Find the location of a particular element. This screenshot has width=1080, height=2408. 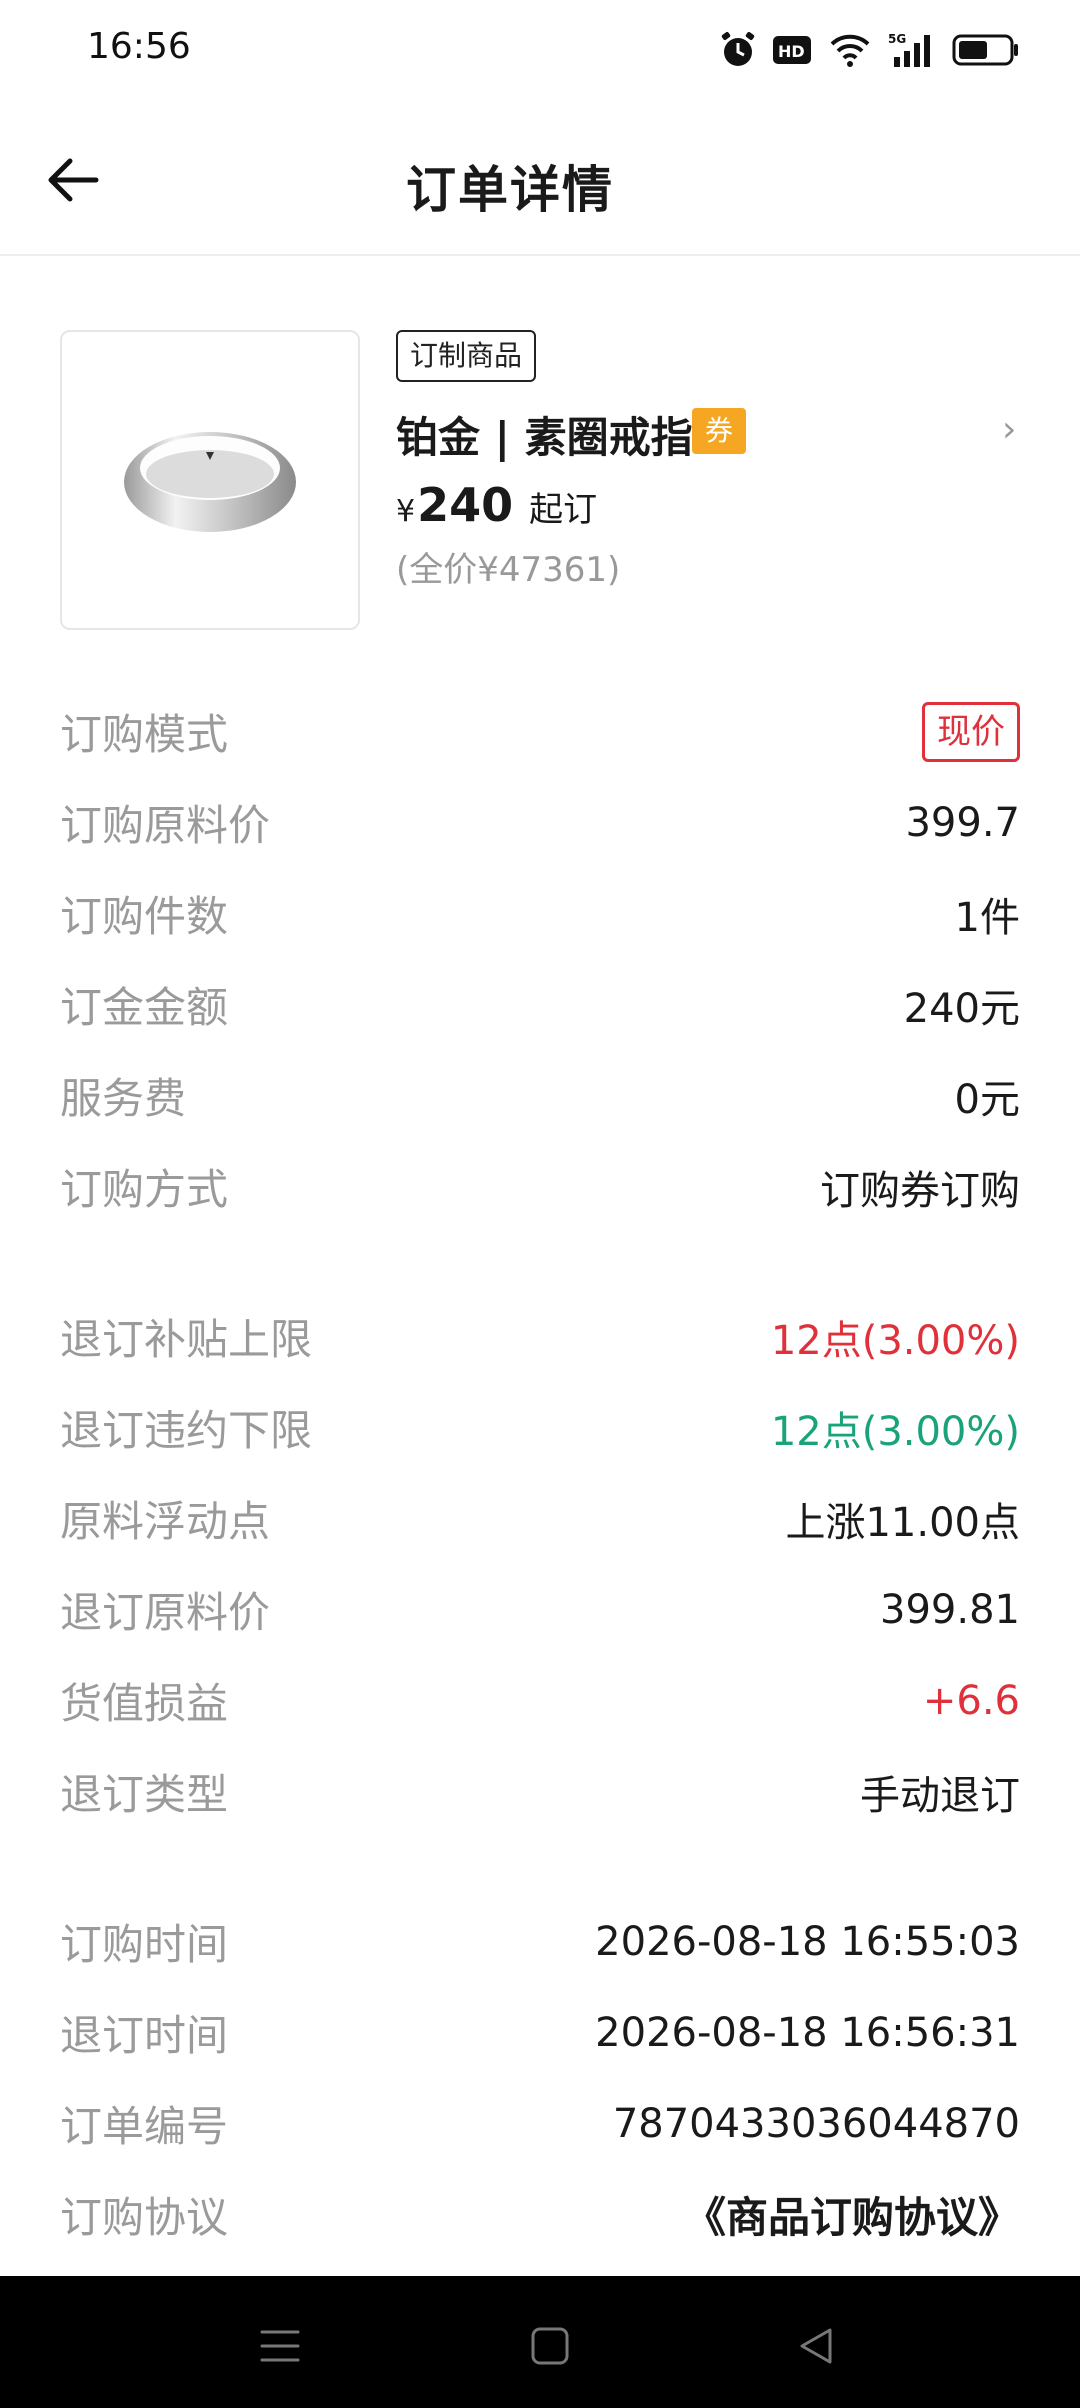

row-value: +6.6 is located at coordinates (971, 1700).